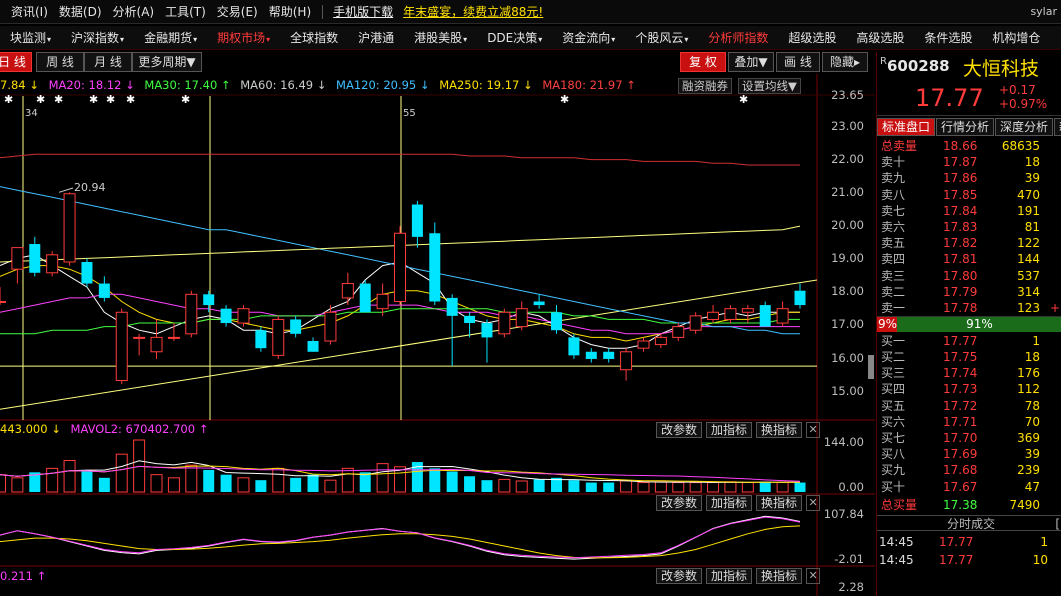  What do you see at coordinates (960, 178) in the screenshot?
I see `book-price: 17.86` at bounding box center [960, 178].